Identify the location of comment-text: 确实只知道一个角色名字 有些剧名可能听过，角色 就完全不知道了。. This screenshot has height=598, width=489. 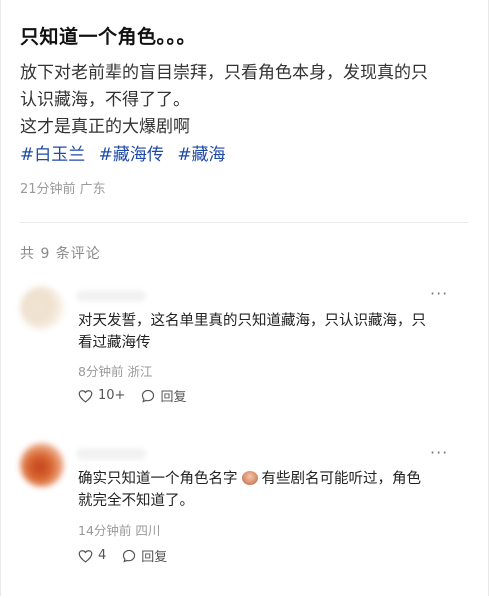
(268, 490).